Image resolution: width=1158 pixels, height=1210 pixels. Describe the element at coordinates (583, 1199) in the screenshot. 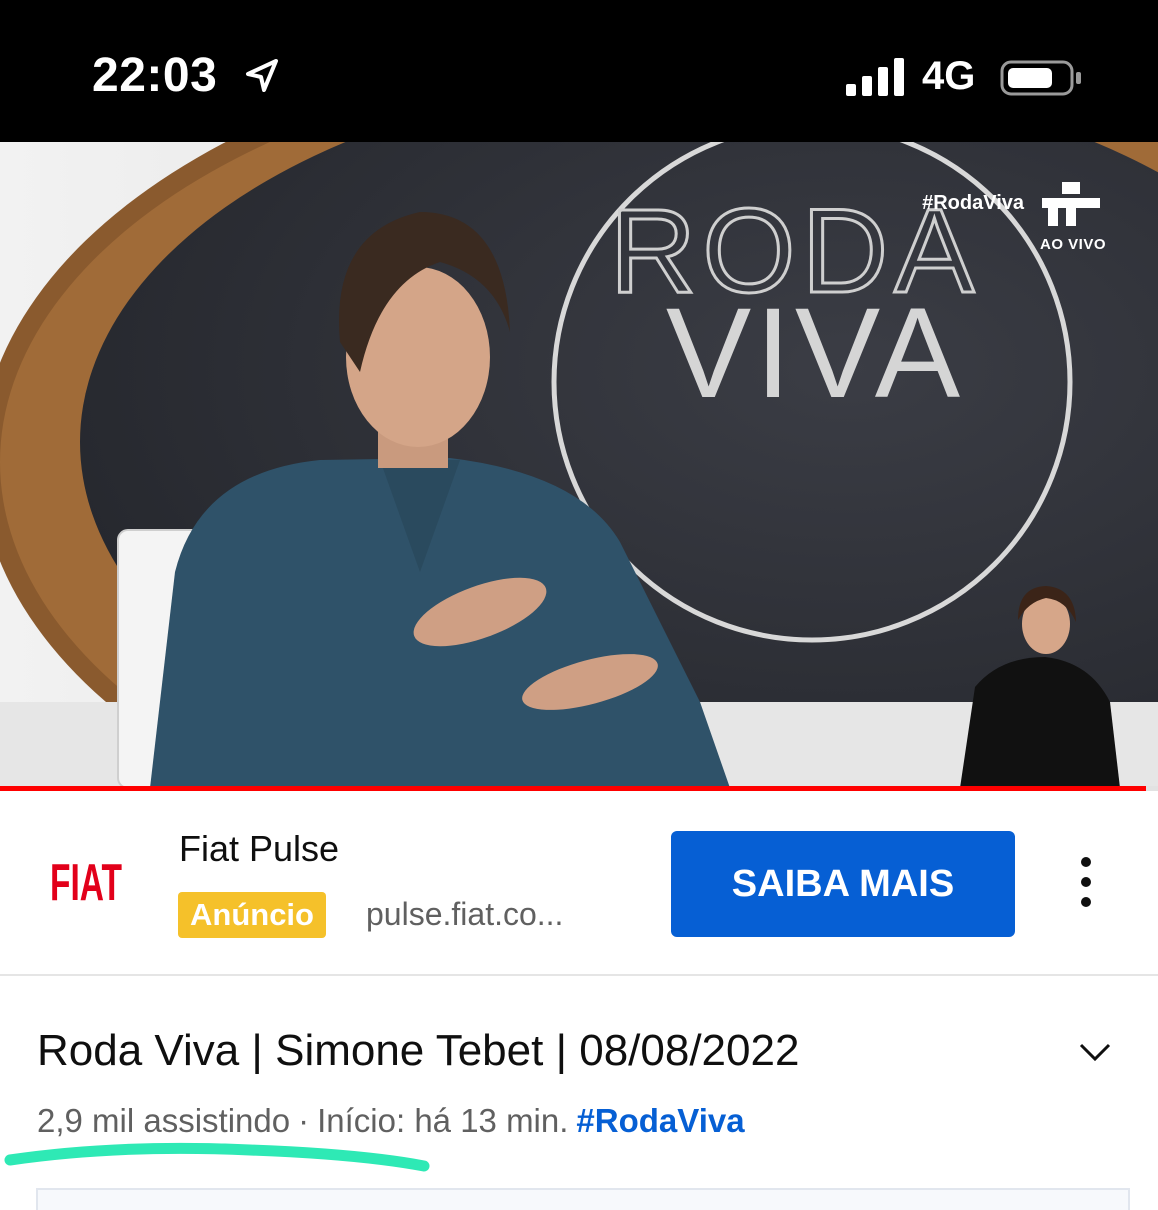

I see `description-card` at that location.